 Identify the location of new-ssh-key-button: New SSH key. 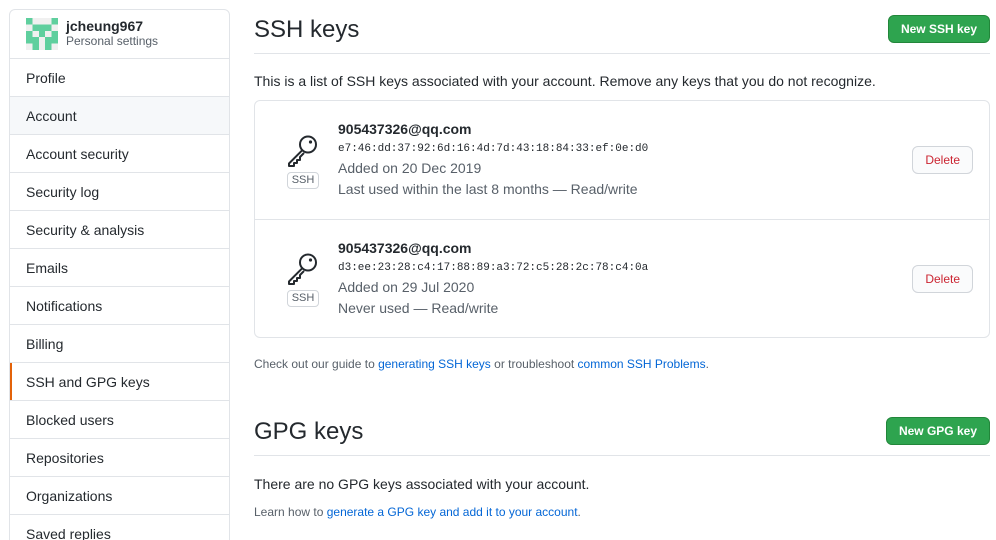
(938, 29).